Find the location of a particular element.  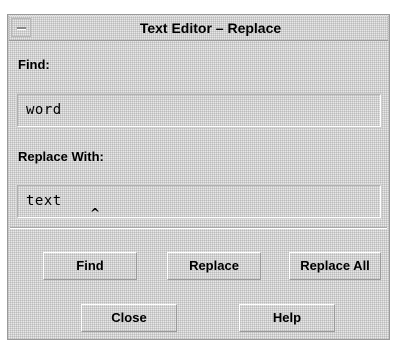

window-menu-button is located at coordinates (21, 27).